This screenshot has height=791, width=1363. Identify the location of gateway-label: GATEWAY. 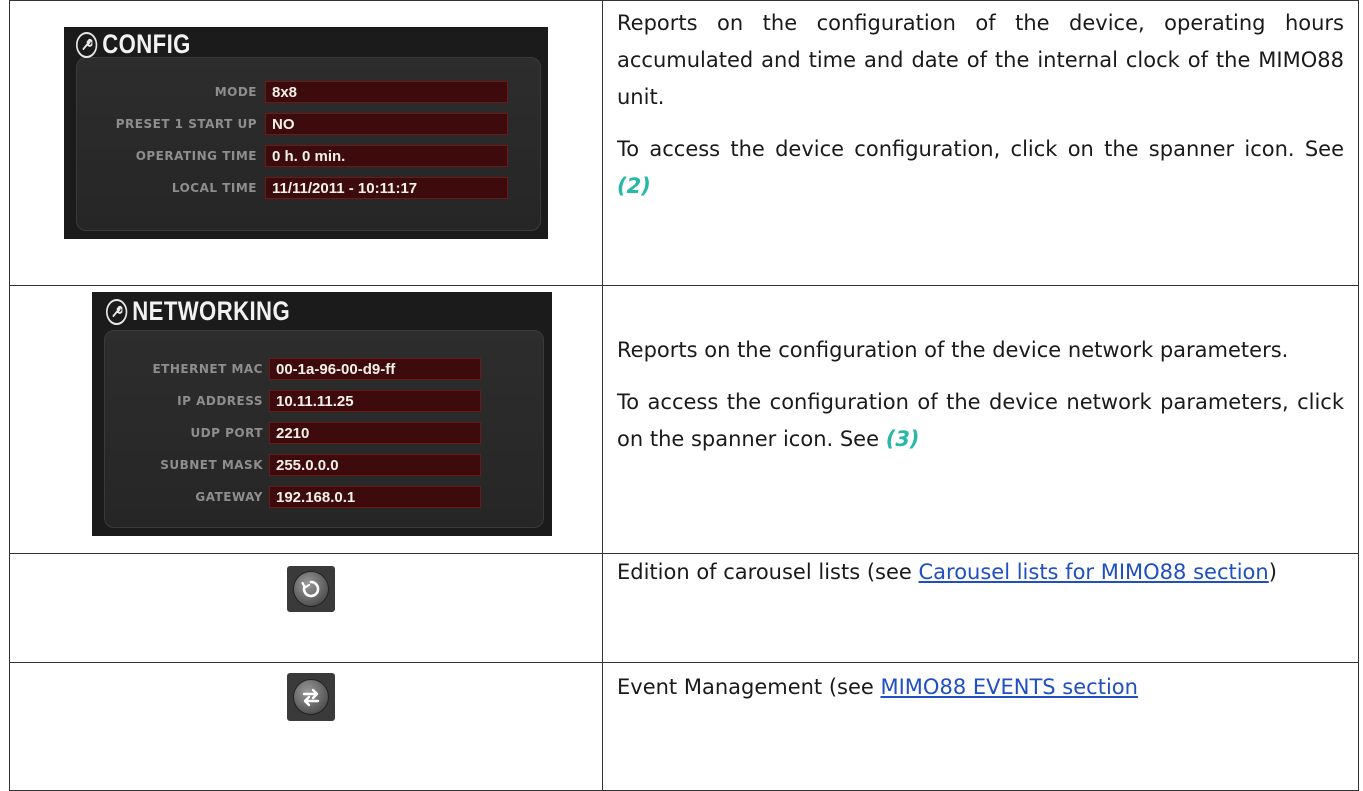
(229, 497).